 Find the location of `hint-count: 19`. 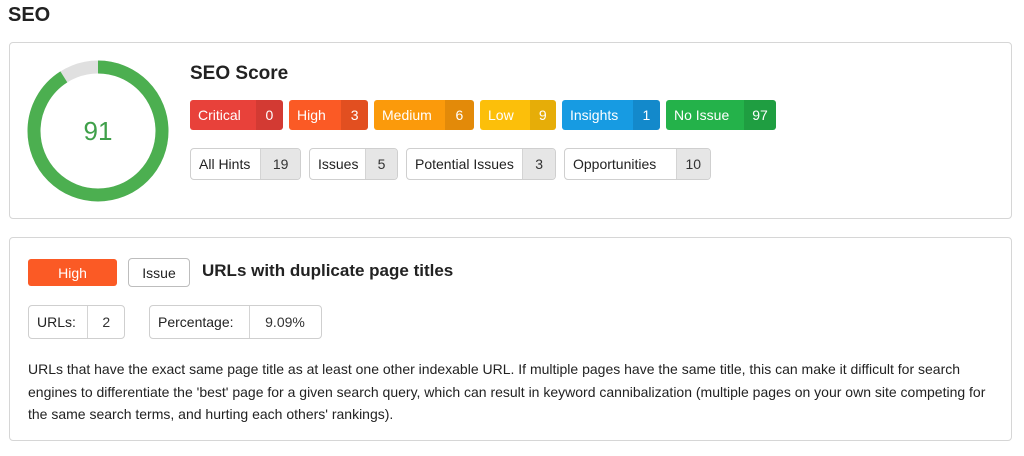

hint-count: 19 is located at coordinates (280, 164).